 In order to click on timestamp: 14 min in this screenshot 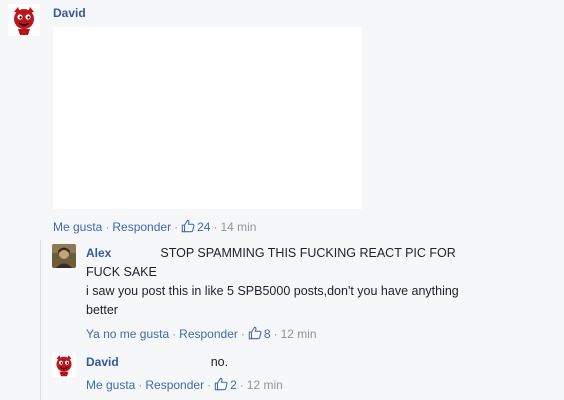, I will do `click(238, 227)`.